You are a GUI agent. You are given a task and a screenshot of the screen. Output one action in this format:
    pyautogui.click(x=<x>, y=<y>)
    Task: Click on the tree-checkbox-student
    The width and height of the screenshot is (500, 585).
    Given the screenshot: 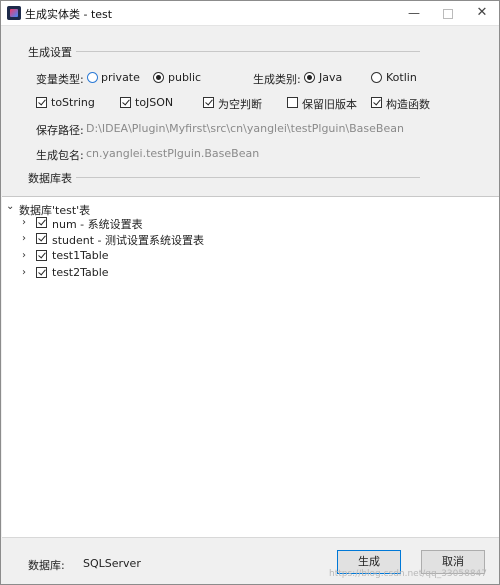 What is the action you would take?
    pyautogui.click(x=41, y=238)
    